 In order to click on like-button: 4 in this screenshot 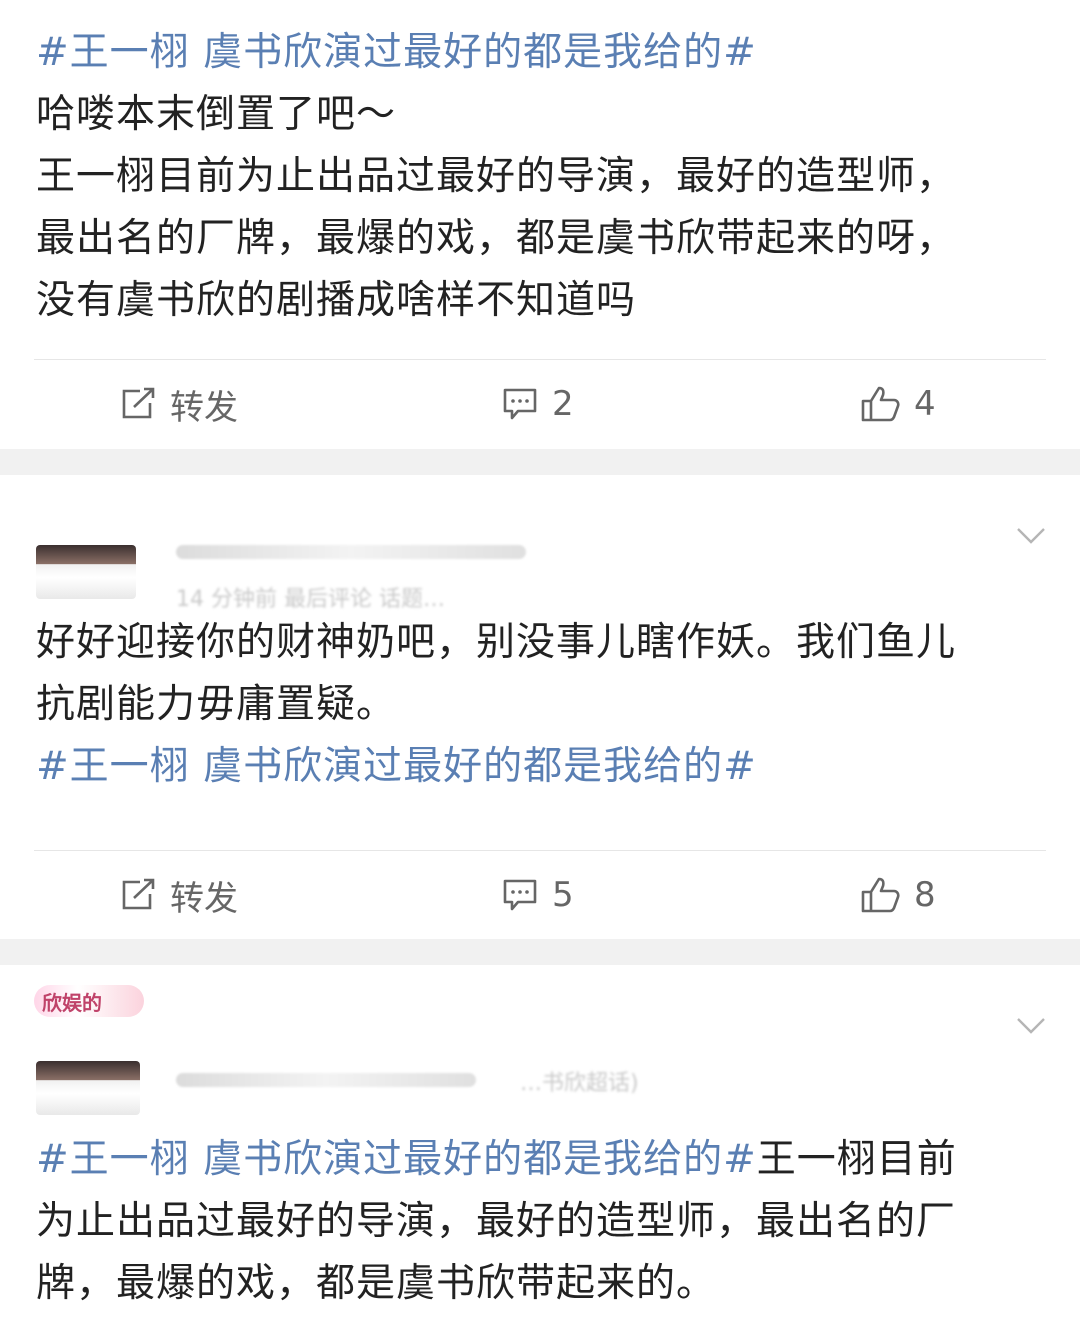, I will do `click(898, 404)`.